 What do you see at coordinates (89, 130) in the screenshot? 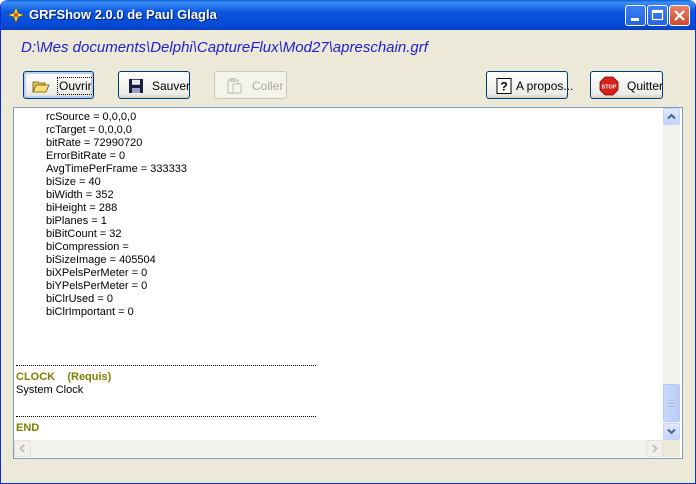
I see `property-line: rcTarget = 0,0,0,0` at bounding box center [89, 130].